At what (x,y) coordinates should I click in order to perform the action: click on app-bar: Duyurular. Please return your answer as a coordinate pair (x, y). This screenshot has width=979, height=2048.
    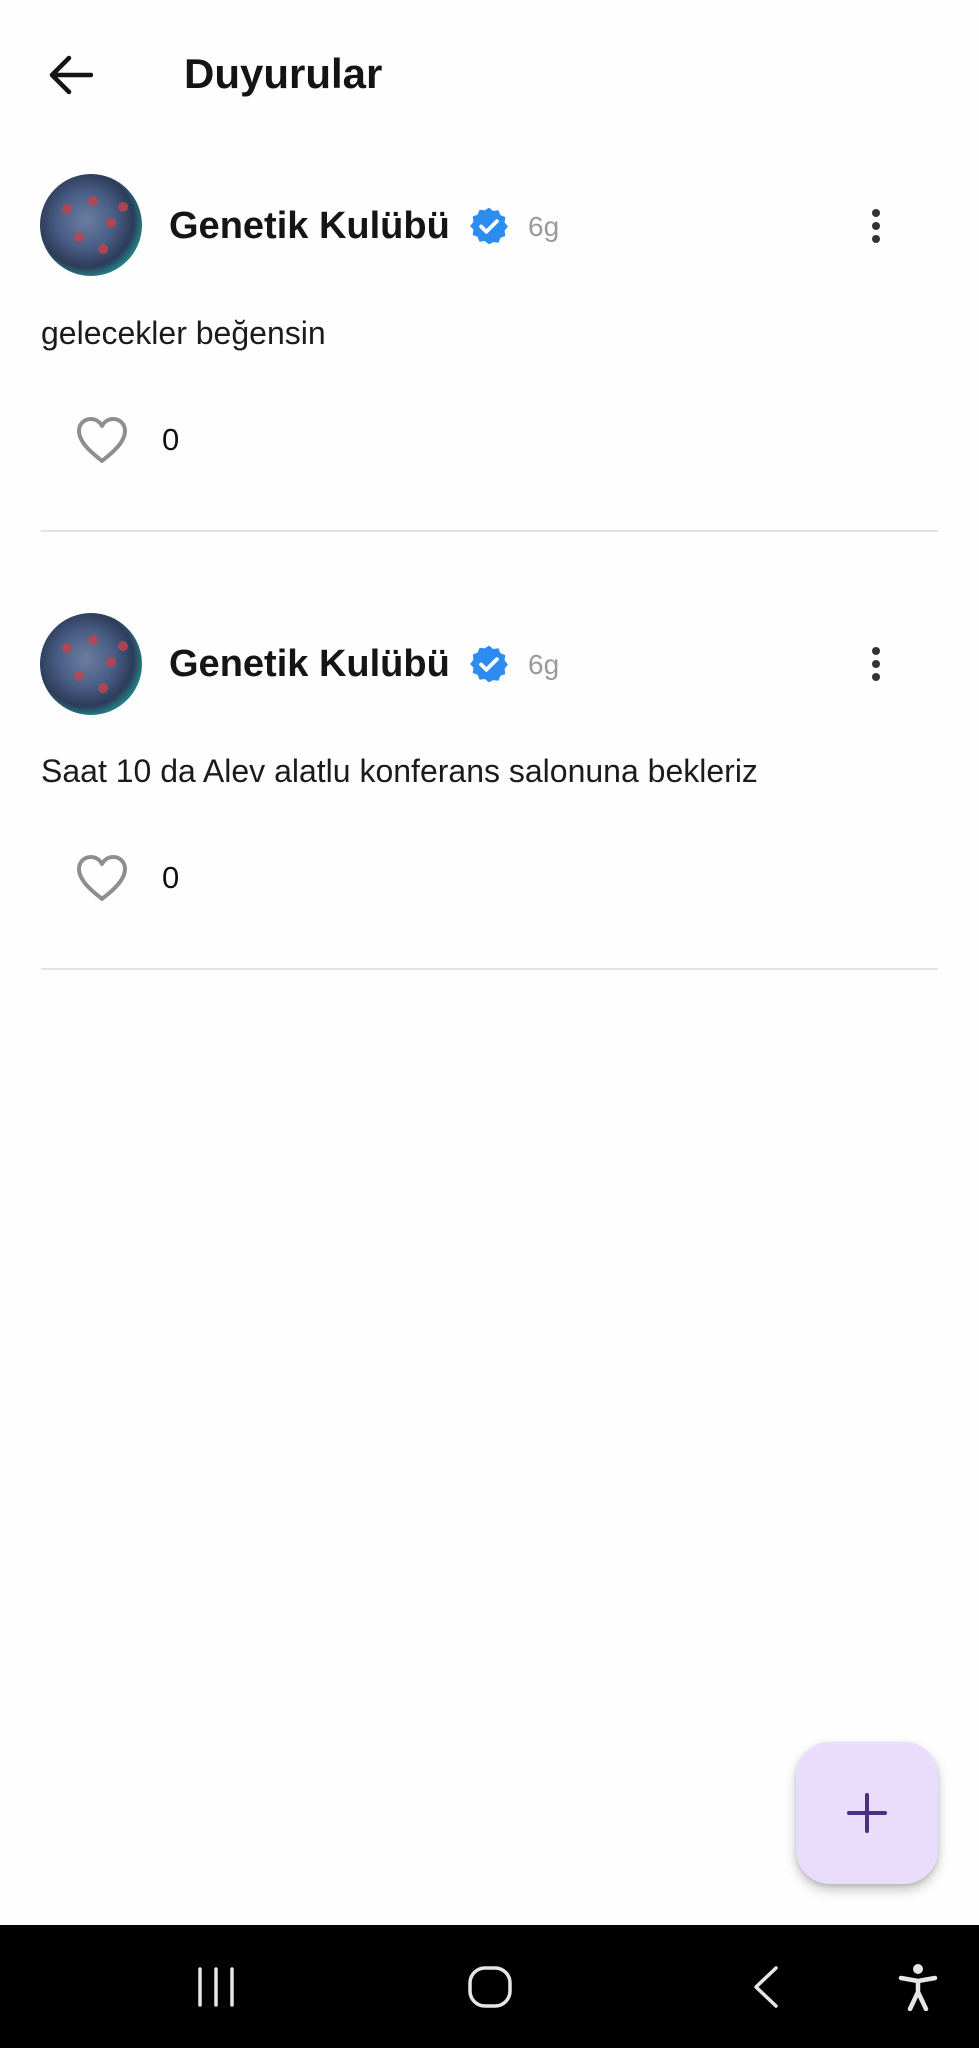
    Looking at the image, I should click on (489, 72).